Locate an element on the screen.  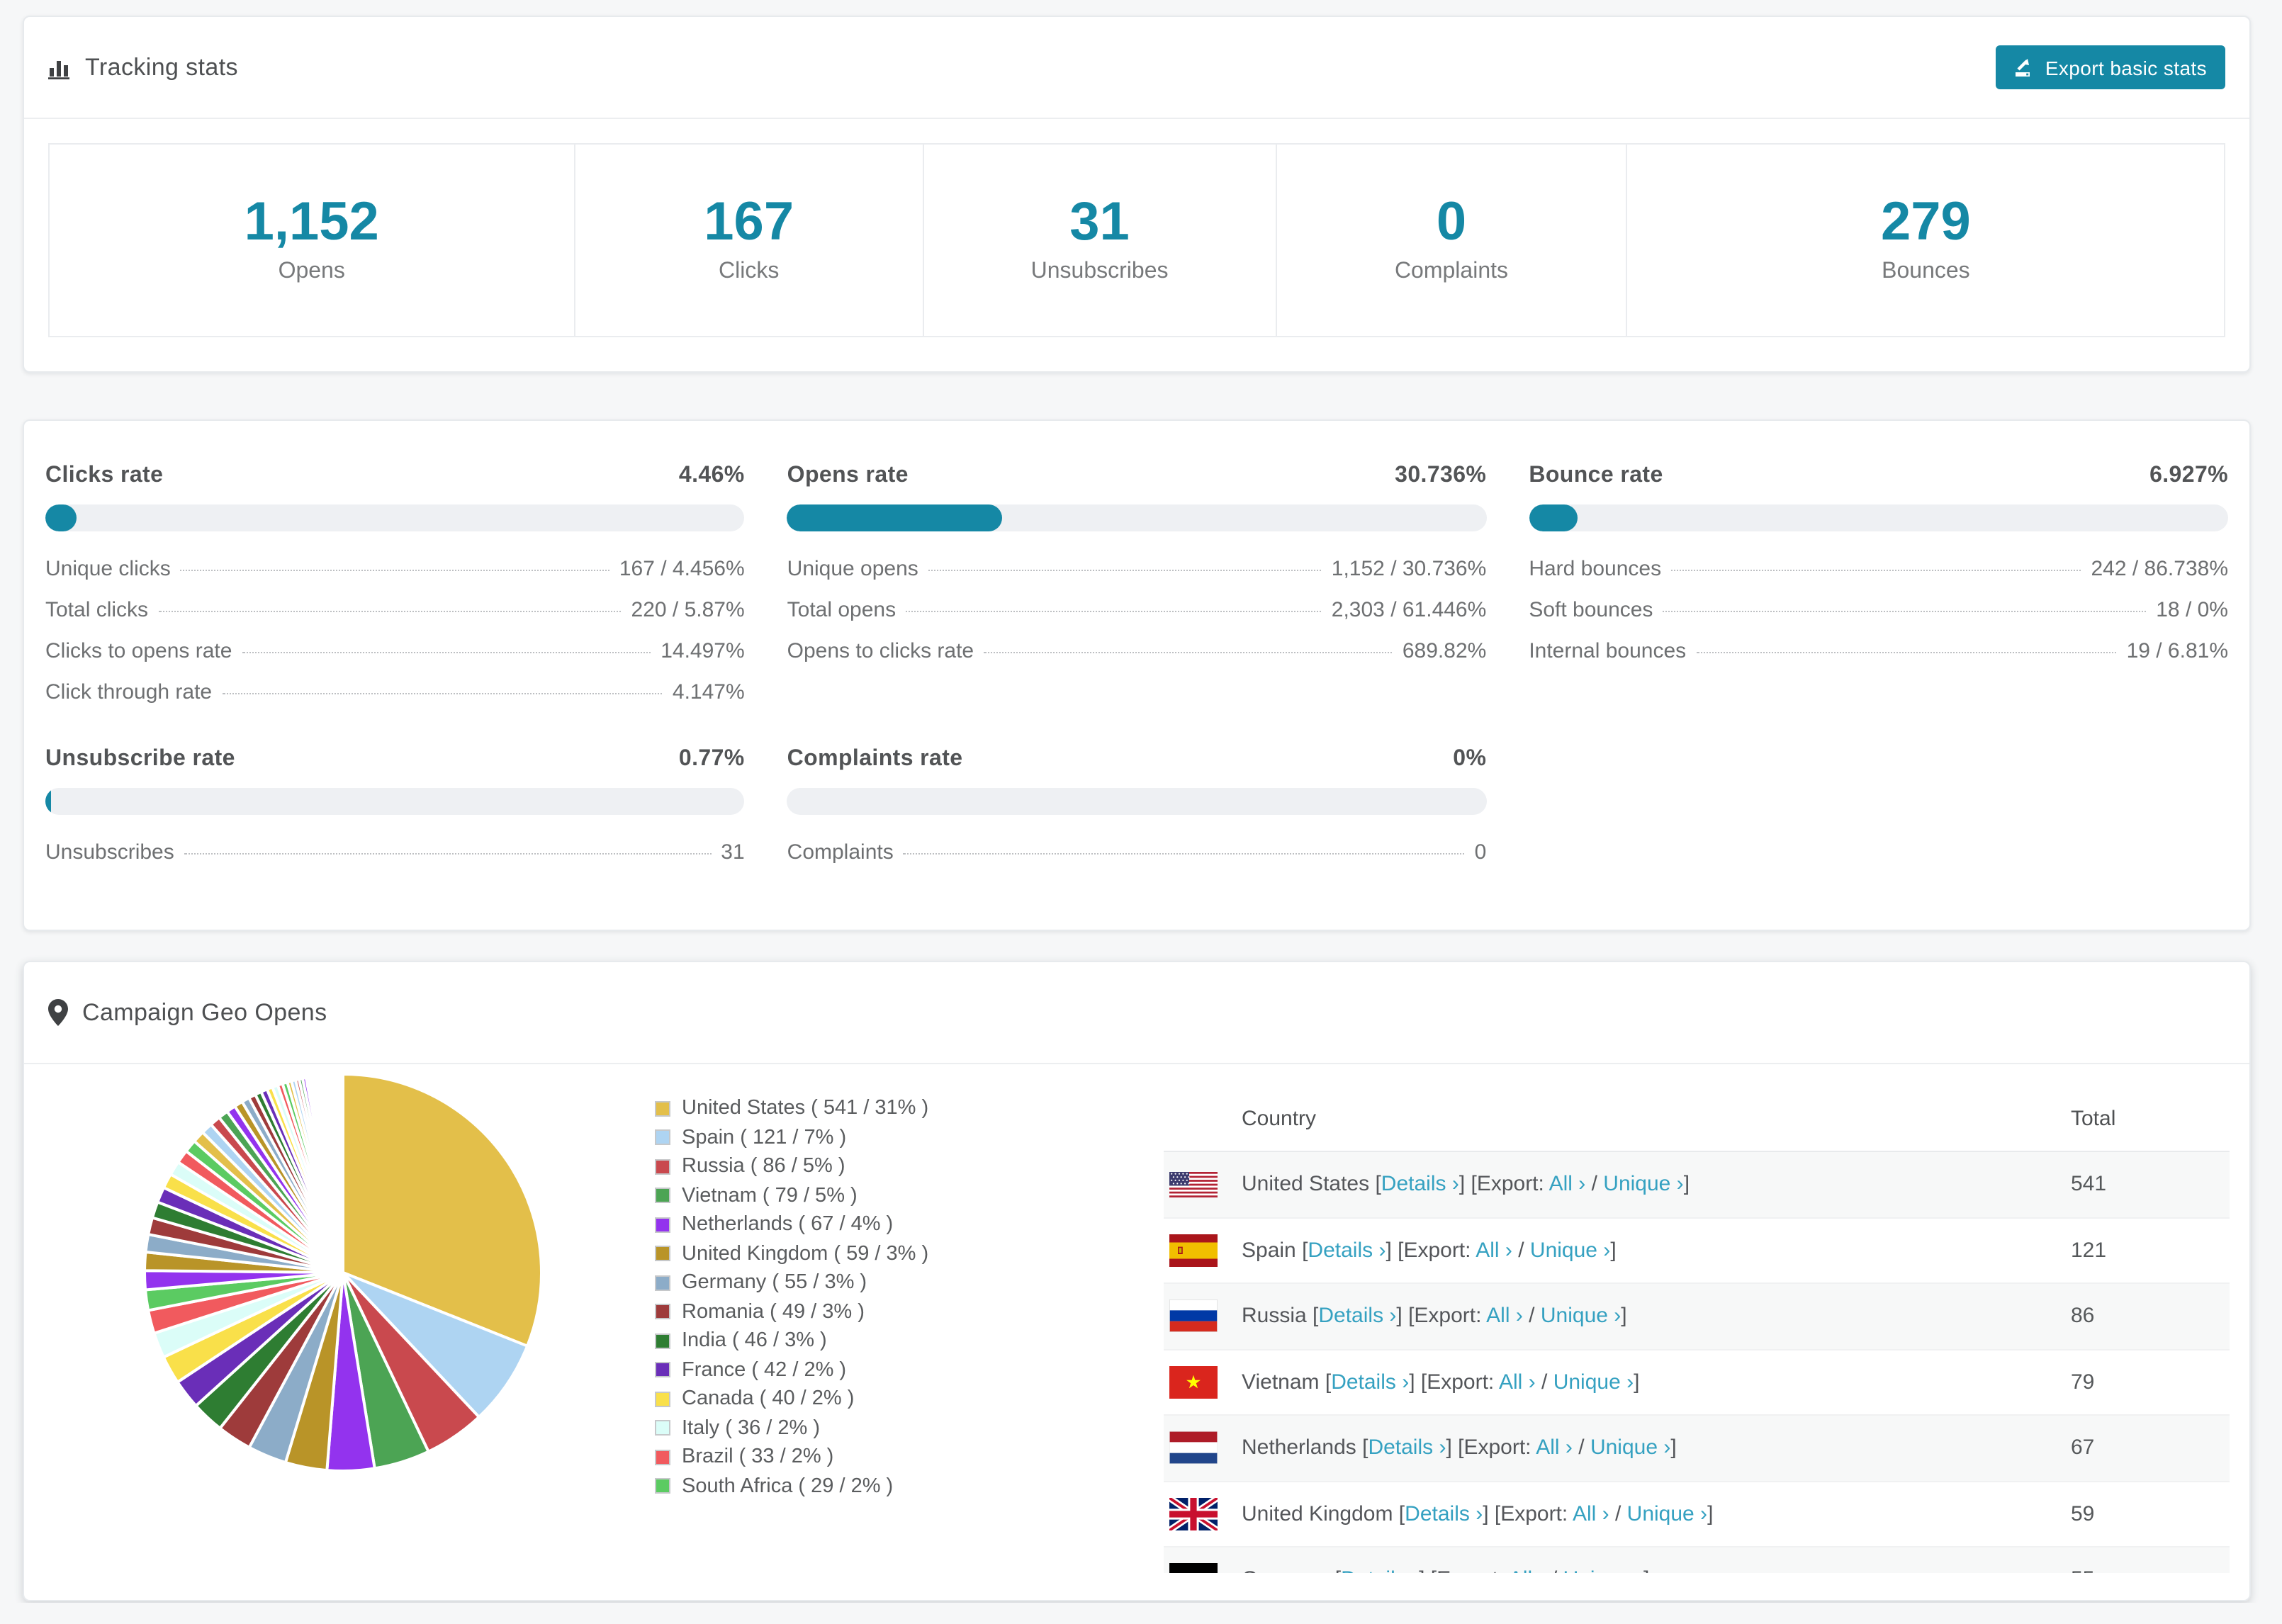
export-unique-link-spain: Unique › is located at coordinates (1570, 1251).